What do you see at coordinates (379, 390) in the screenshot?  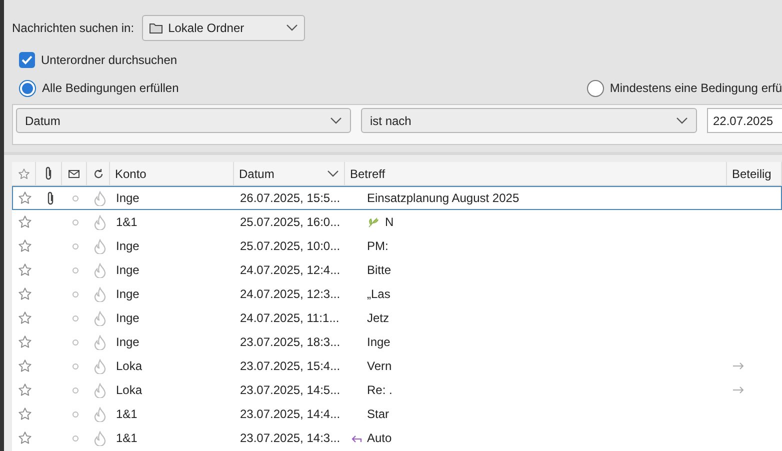 I see `subject-text: Re: .` at bounding box center [379, 390].